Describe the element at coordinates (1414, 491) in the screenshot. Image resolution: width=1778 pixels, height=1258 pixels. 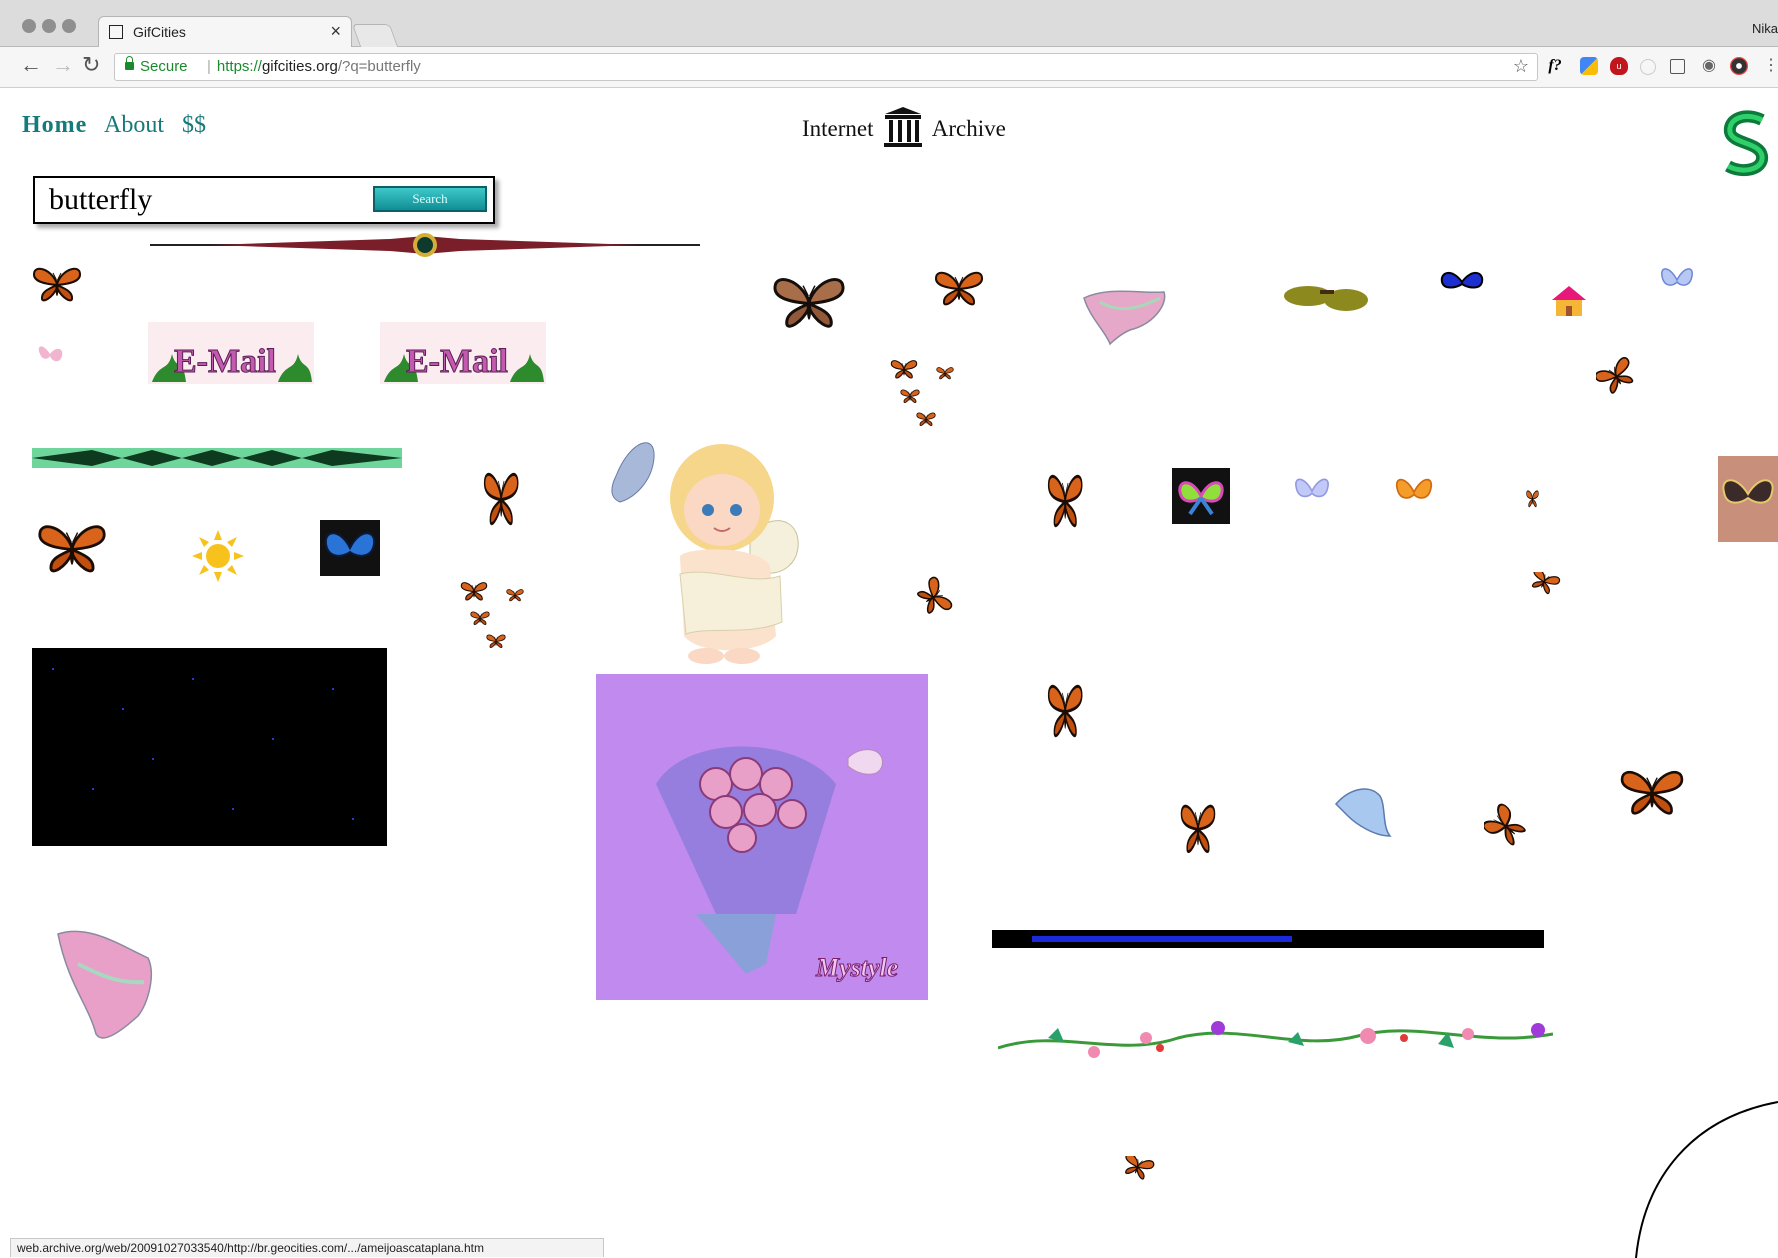
I see `orange-butterfly-gif` at that location.